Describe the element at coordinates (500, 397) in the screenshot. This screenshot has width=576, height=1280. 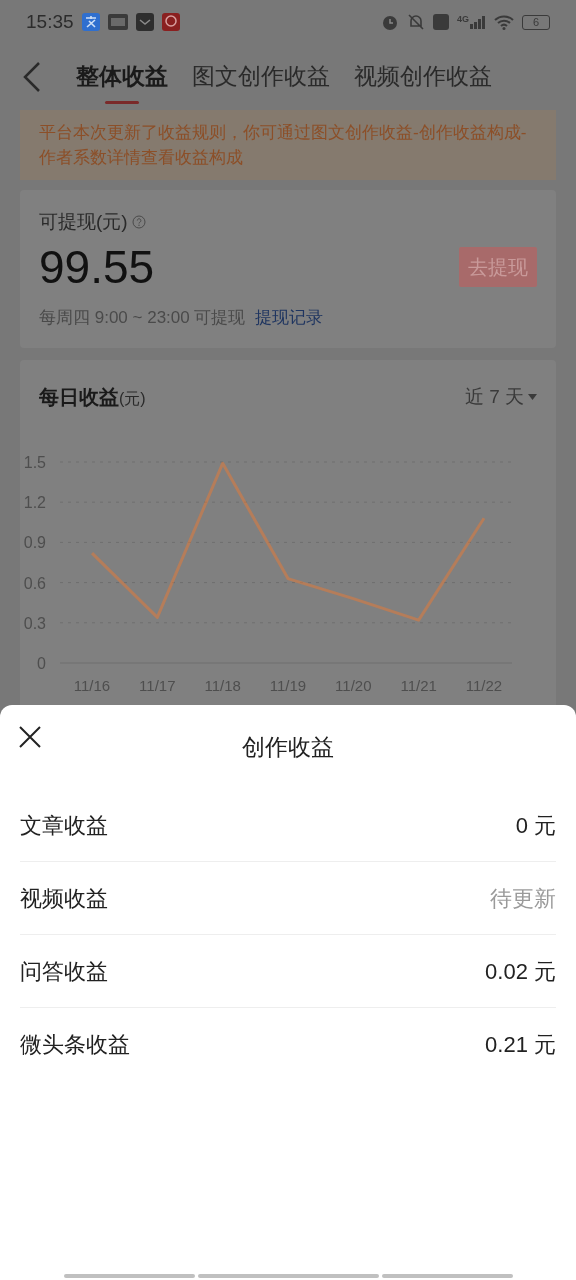
I see `range-dropdown: 近 7 天` at that location.